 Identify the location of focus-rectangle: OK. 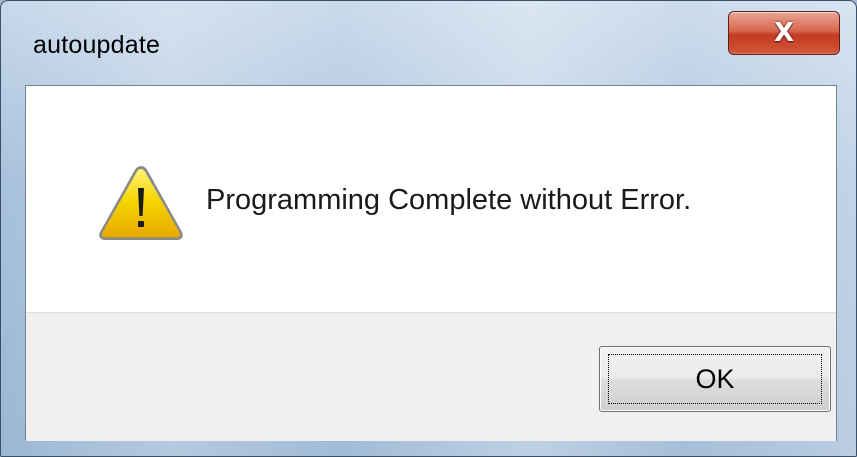
(715, 379).